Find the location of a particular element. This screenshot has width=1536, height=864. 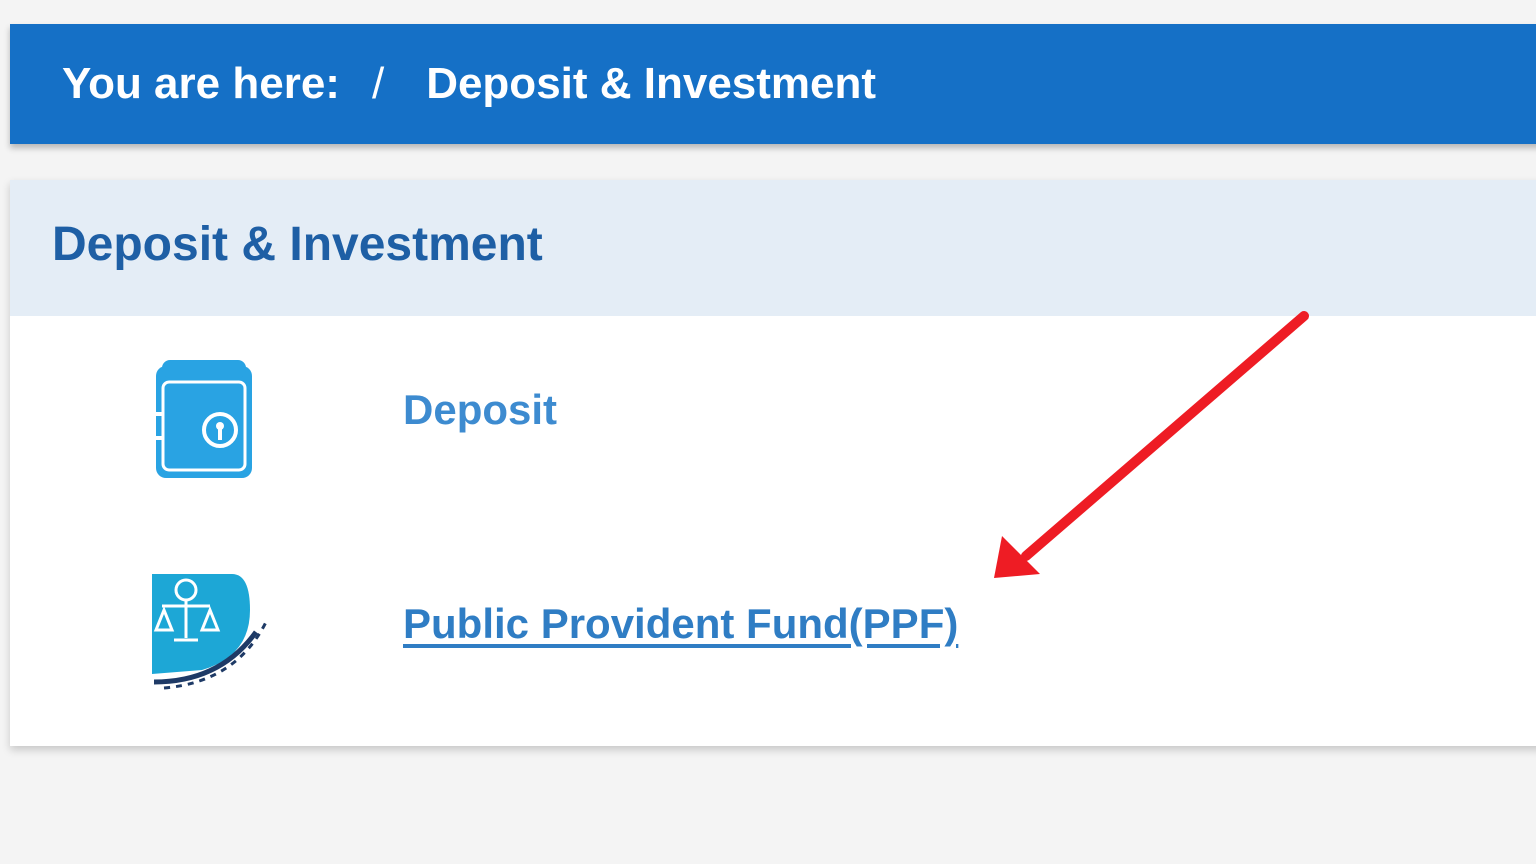

ppf-link: Public Provident Fund(PPF) is located at coordinates (680, 624).